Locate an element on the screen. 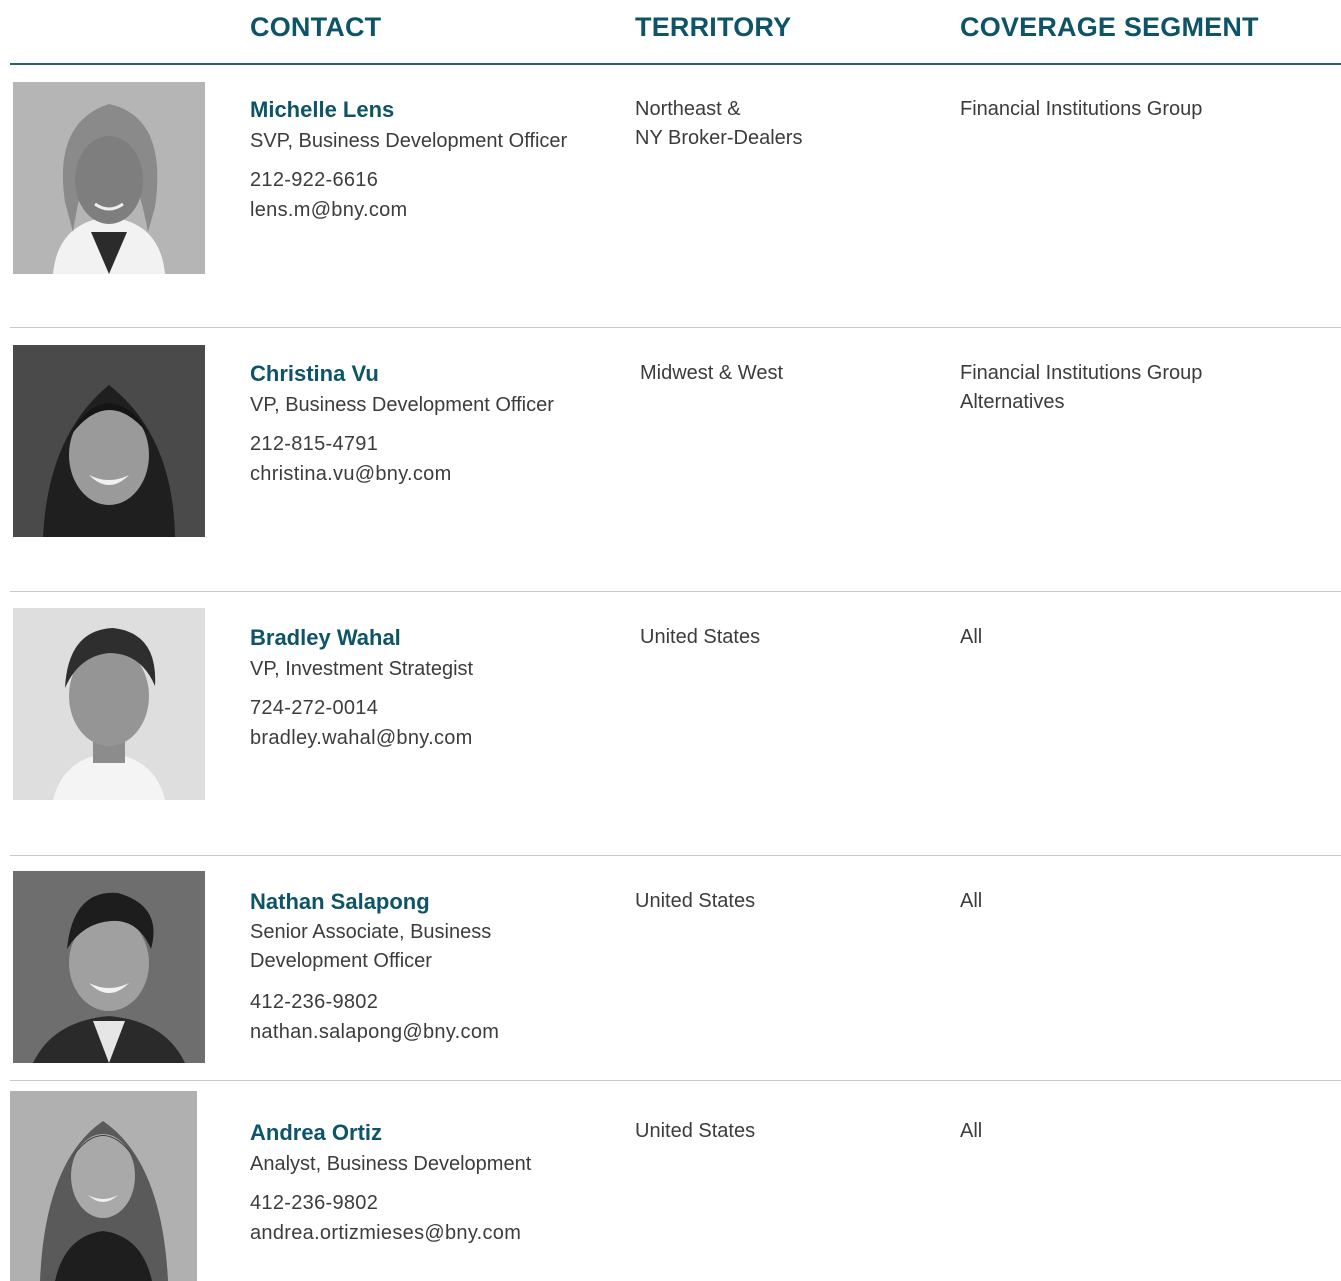 The image size is (1341, 1281). contact-name: Christina Vu is located at coordinates (314, 373).